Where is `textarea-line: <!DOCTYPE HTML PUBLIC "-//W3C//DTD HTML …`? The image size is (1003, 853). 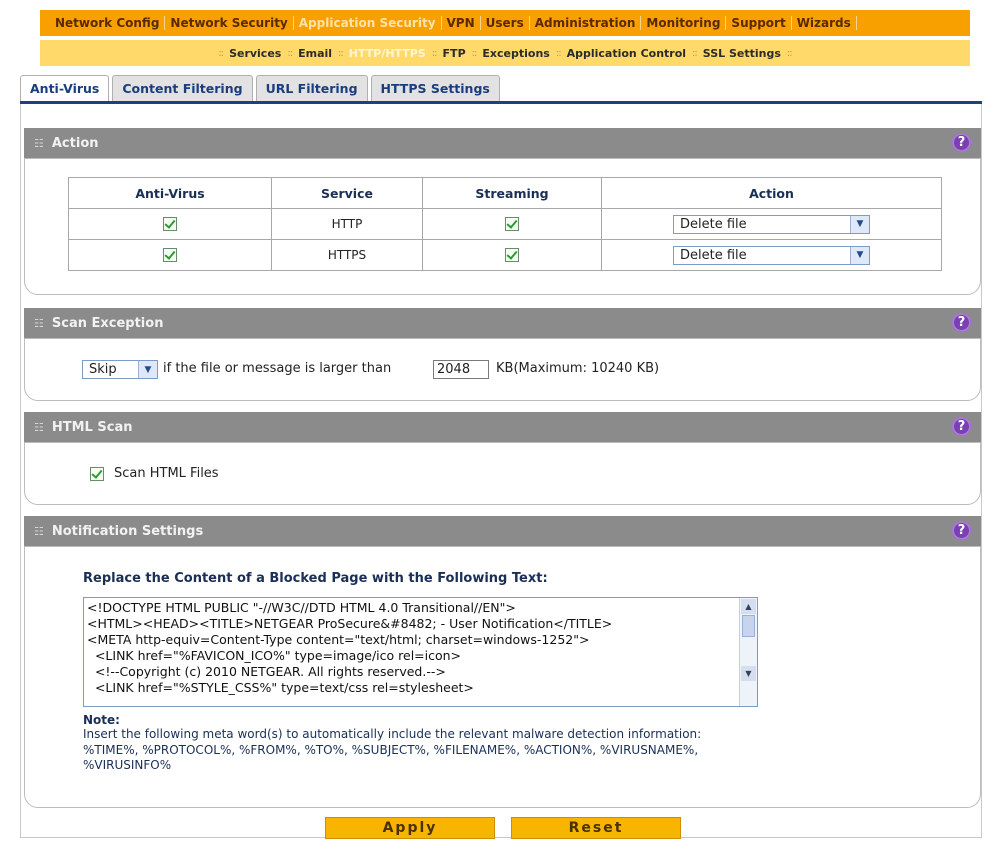 textarea-line: <!DOCTYPE HTML PUBLIC "-//W3C//DTD HTML … is located at coordinates (301, 607).